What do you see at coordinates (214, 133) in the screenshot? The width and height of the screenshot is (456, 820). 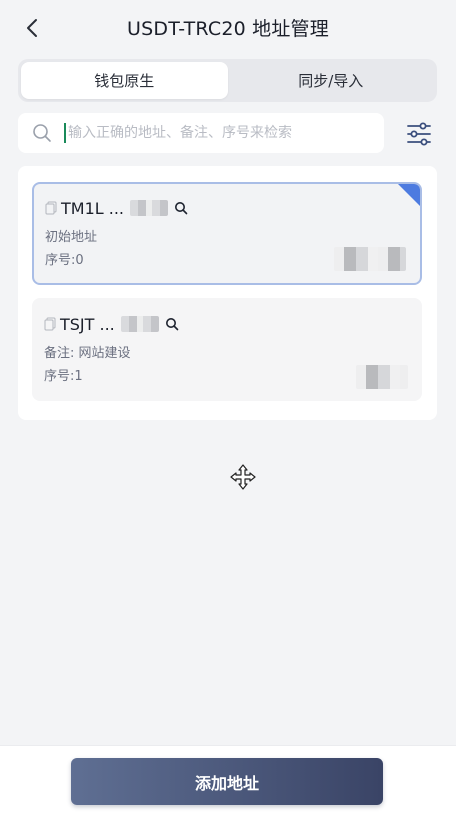 I see `search-input` at bounding box center [214, 133].